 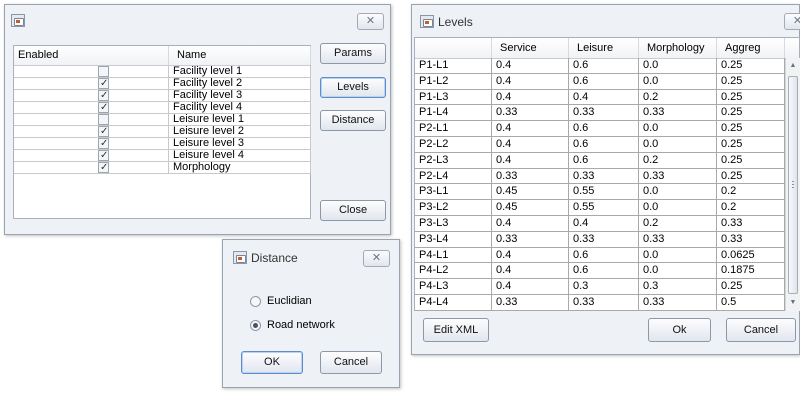 I want to click on table-row: Facility level 1, so click(x=162, y=72).